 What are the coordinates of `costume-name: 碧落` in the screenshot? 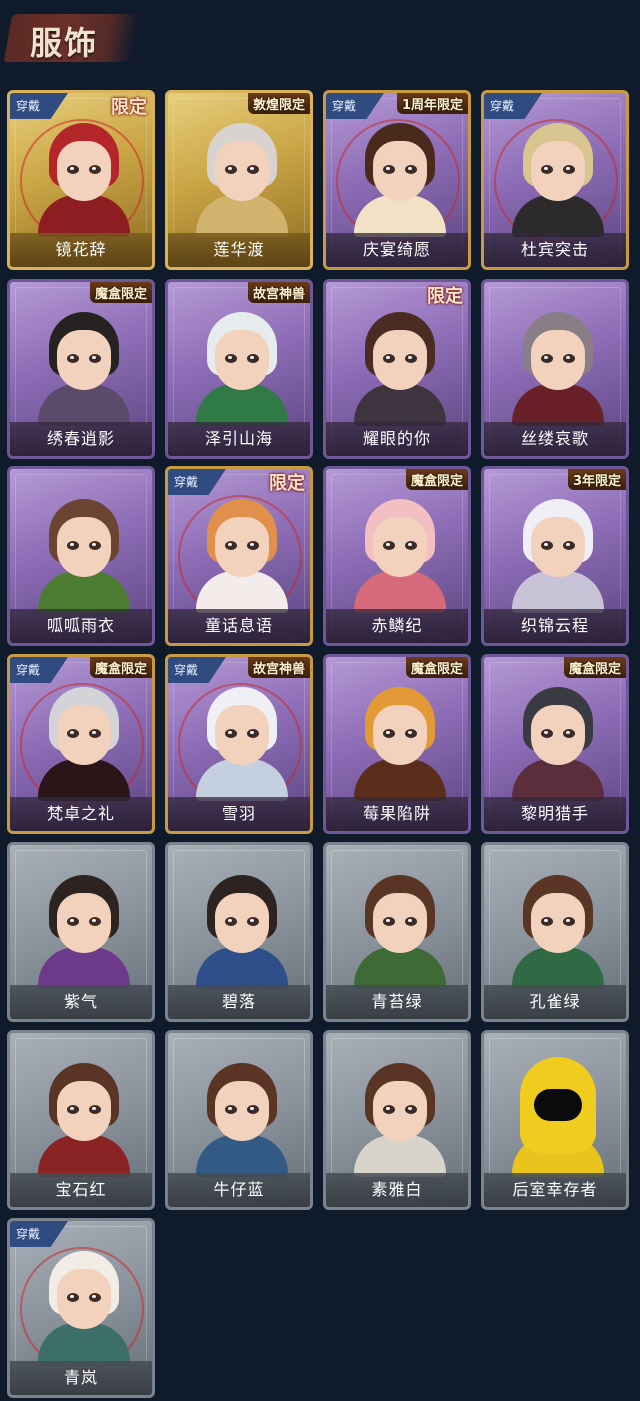 It's located at (239, 1002).